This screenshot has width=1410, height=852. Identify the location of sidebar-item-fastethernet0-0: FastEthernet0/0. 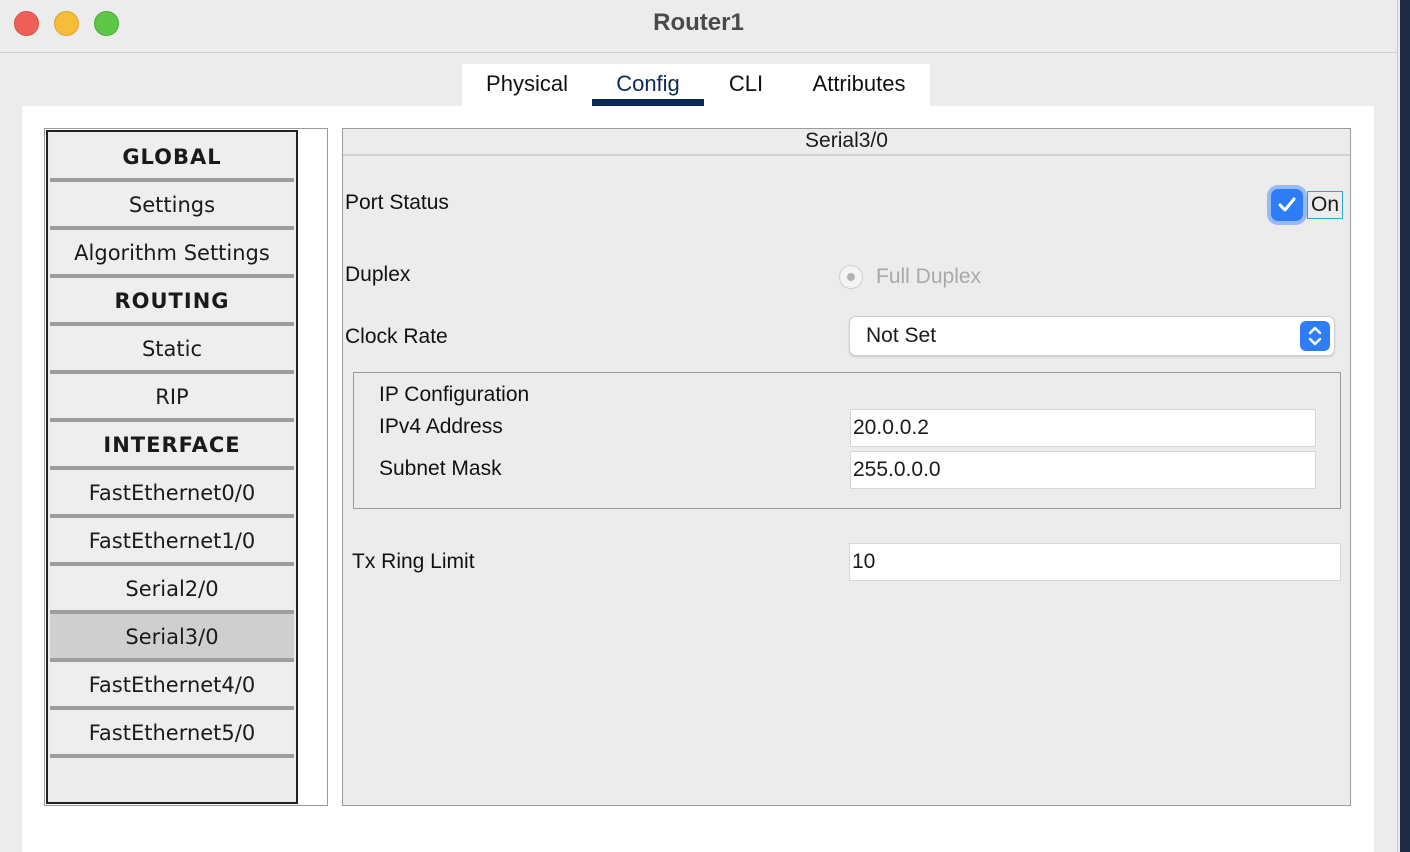
(172, 494).